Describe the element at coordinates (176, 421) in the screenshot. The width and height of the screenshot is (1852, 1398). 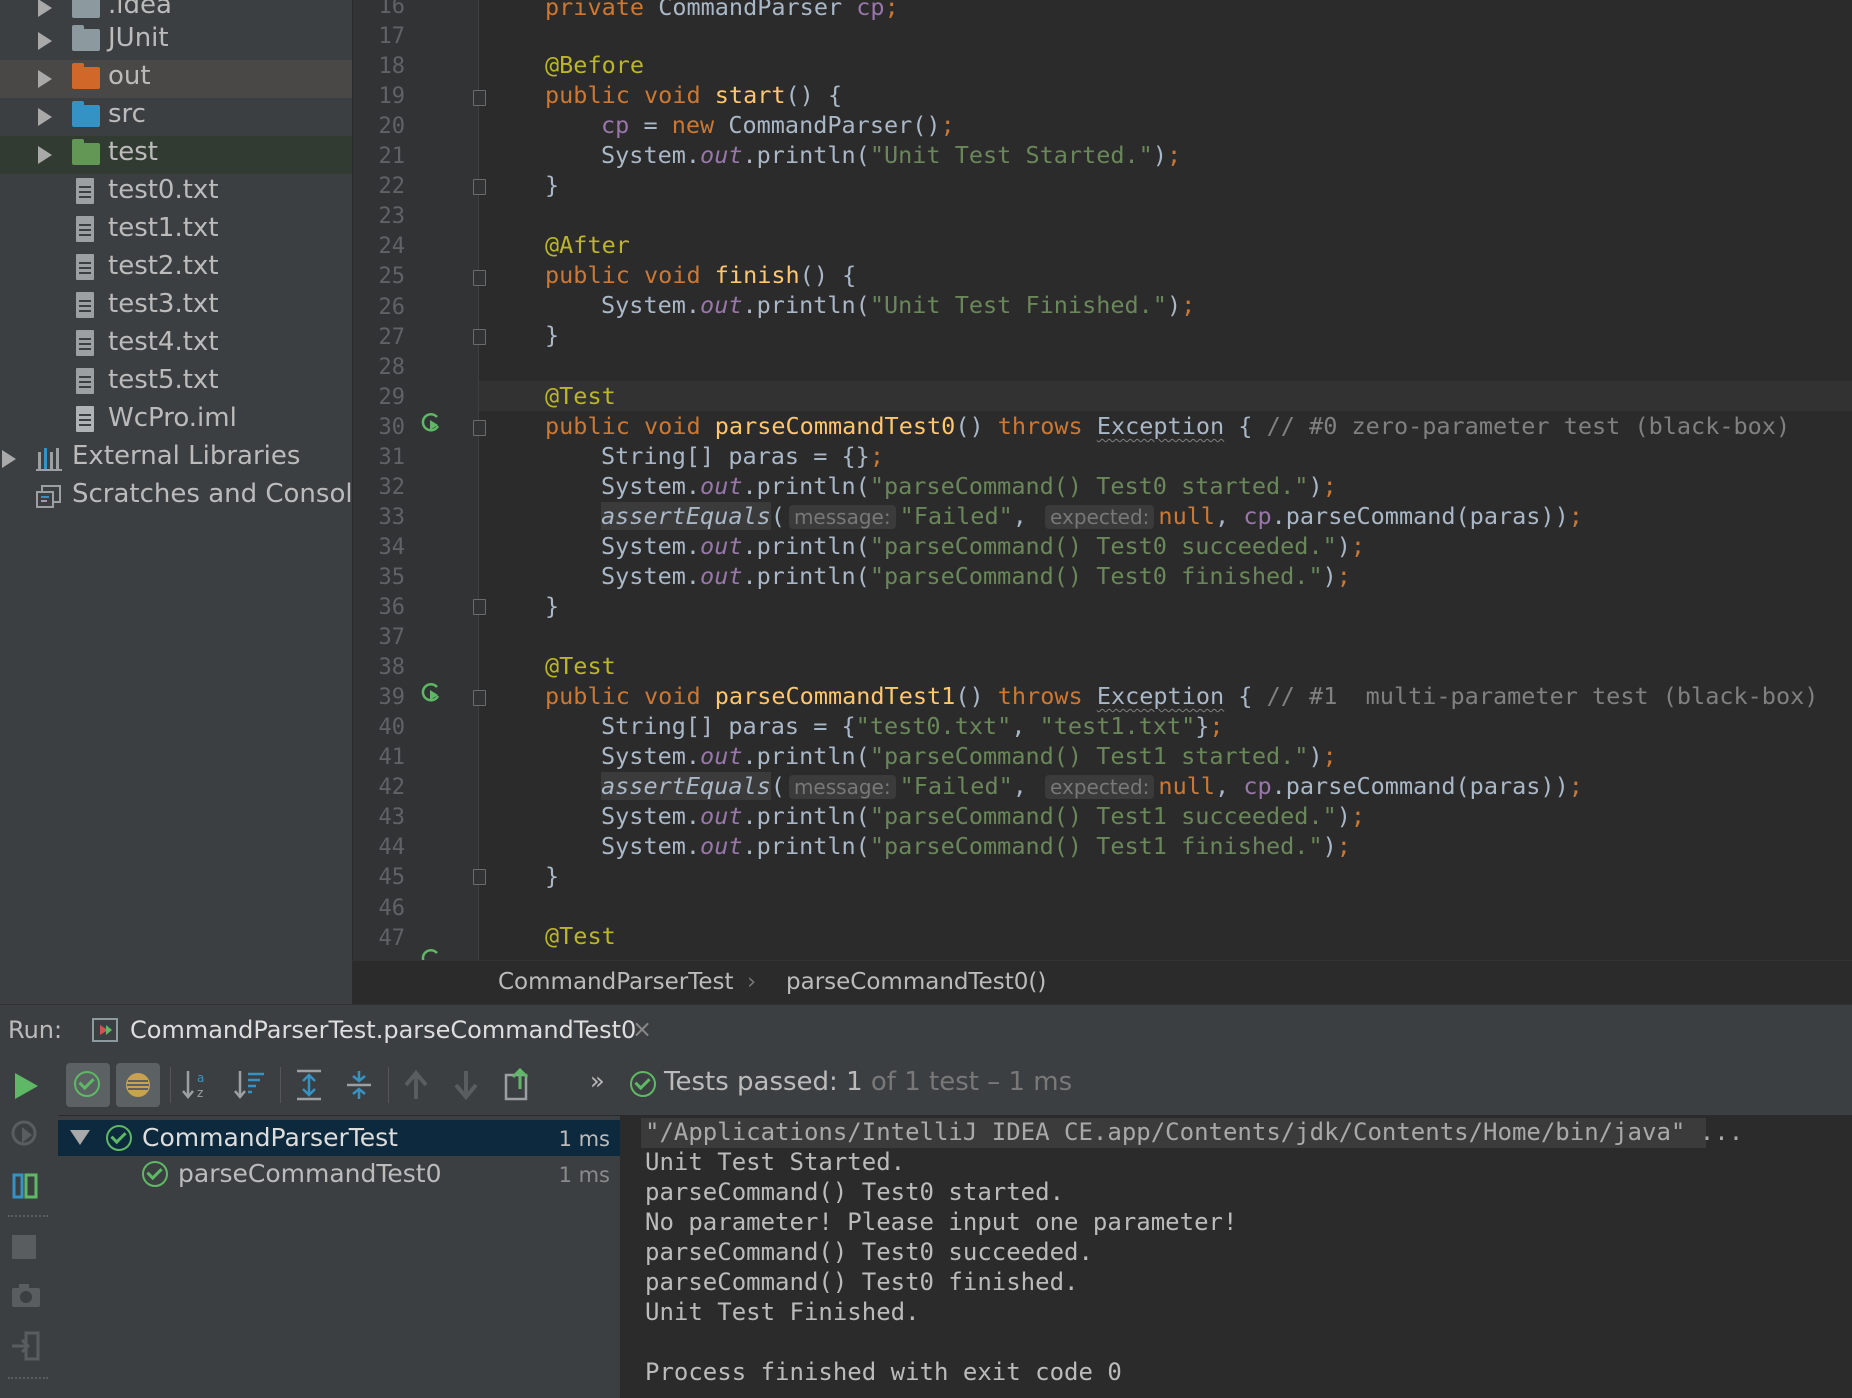
I see `tree-item-iml: WcPro.iml` at that location.